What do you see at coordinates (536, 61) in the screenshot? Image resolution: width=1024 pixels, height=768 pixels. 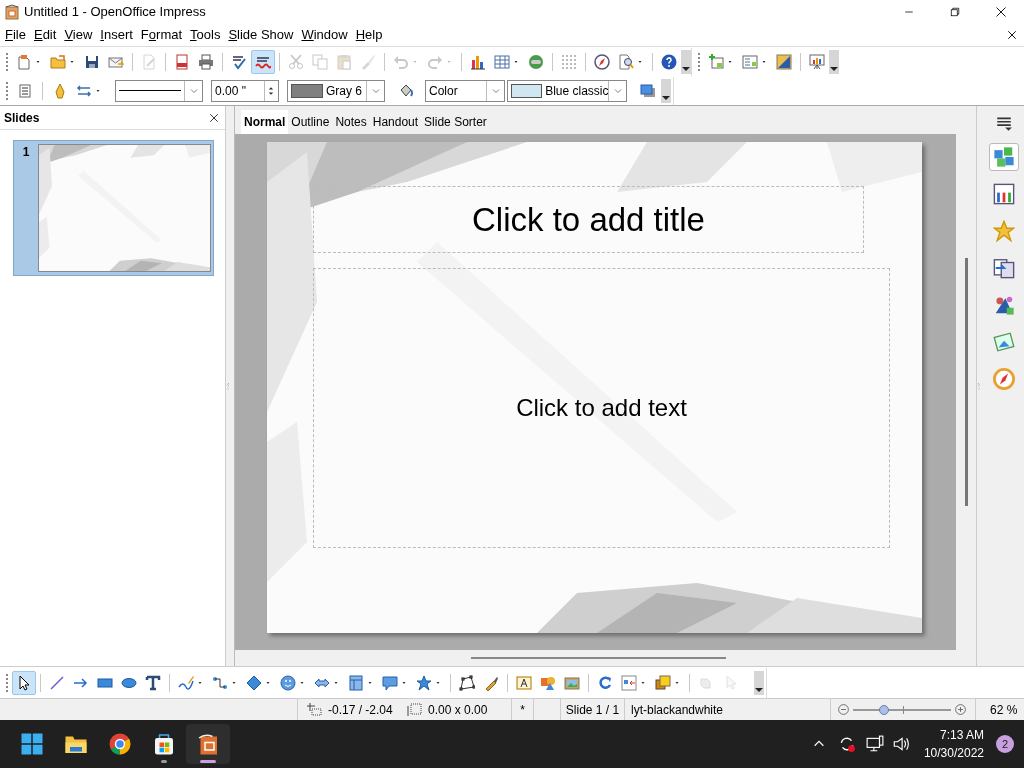 I see `gallery-icon` at bounding box center [536, 61].